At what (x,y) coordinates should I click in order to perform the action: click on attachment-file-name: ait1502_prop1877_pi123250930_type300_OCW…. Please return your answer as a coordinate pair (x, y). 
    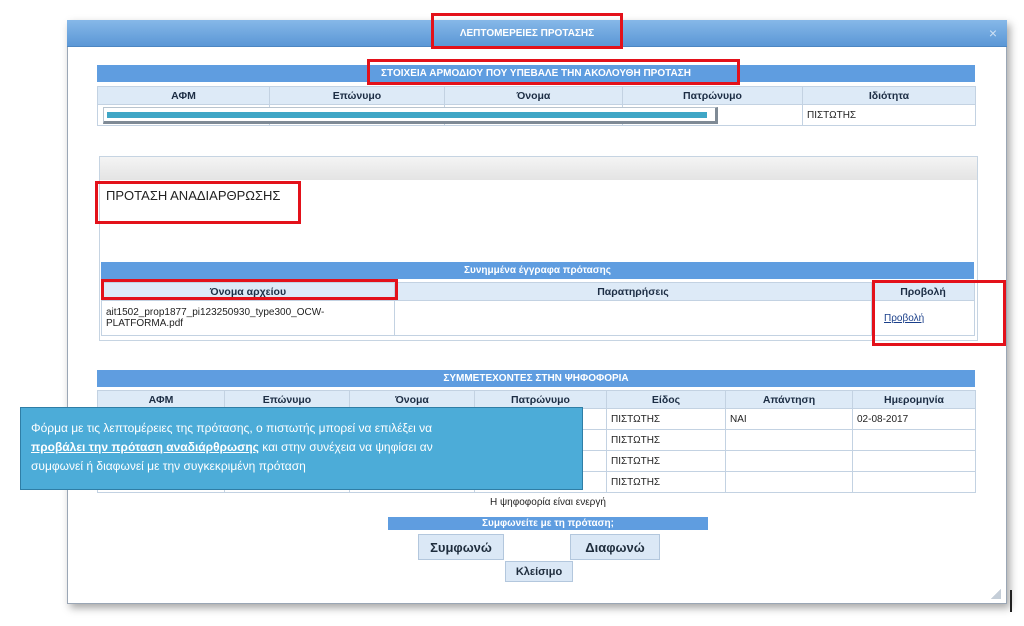
    Looking at the image, I should click on (248, 318).